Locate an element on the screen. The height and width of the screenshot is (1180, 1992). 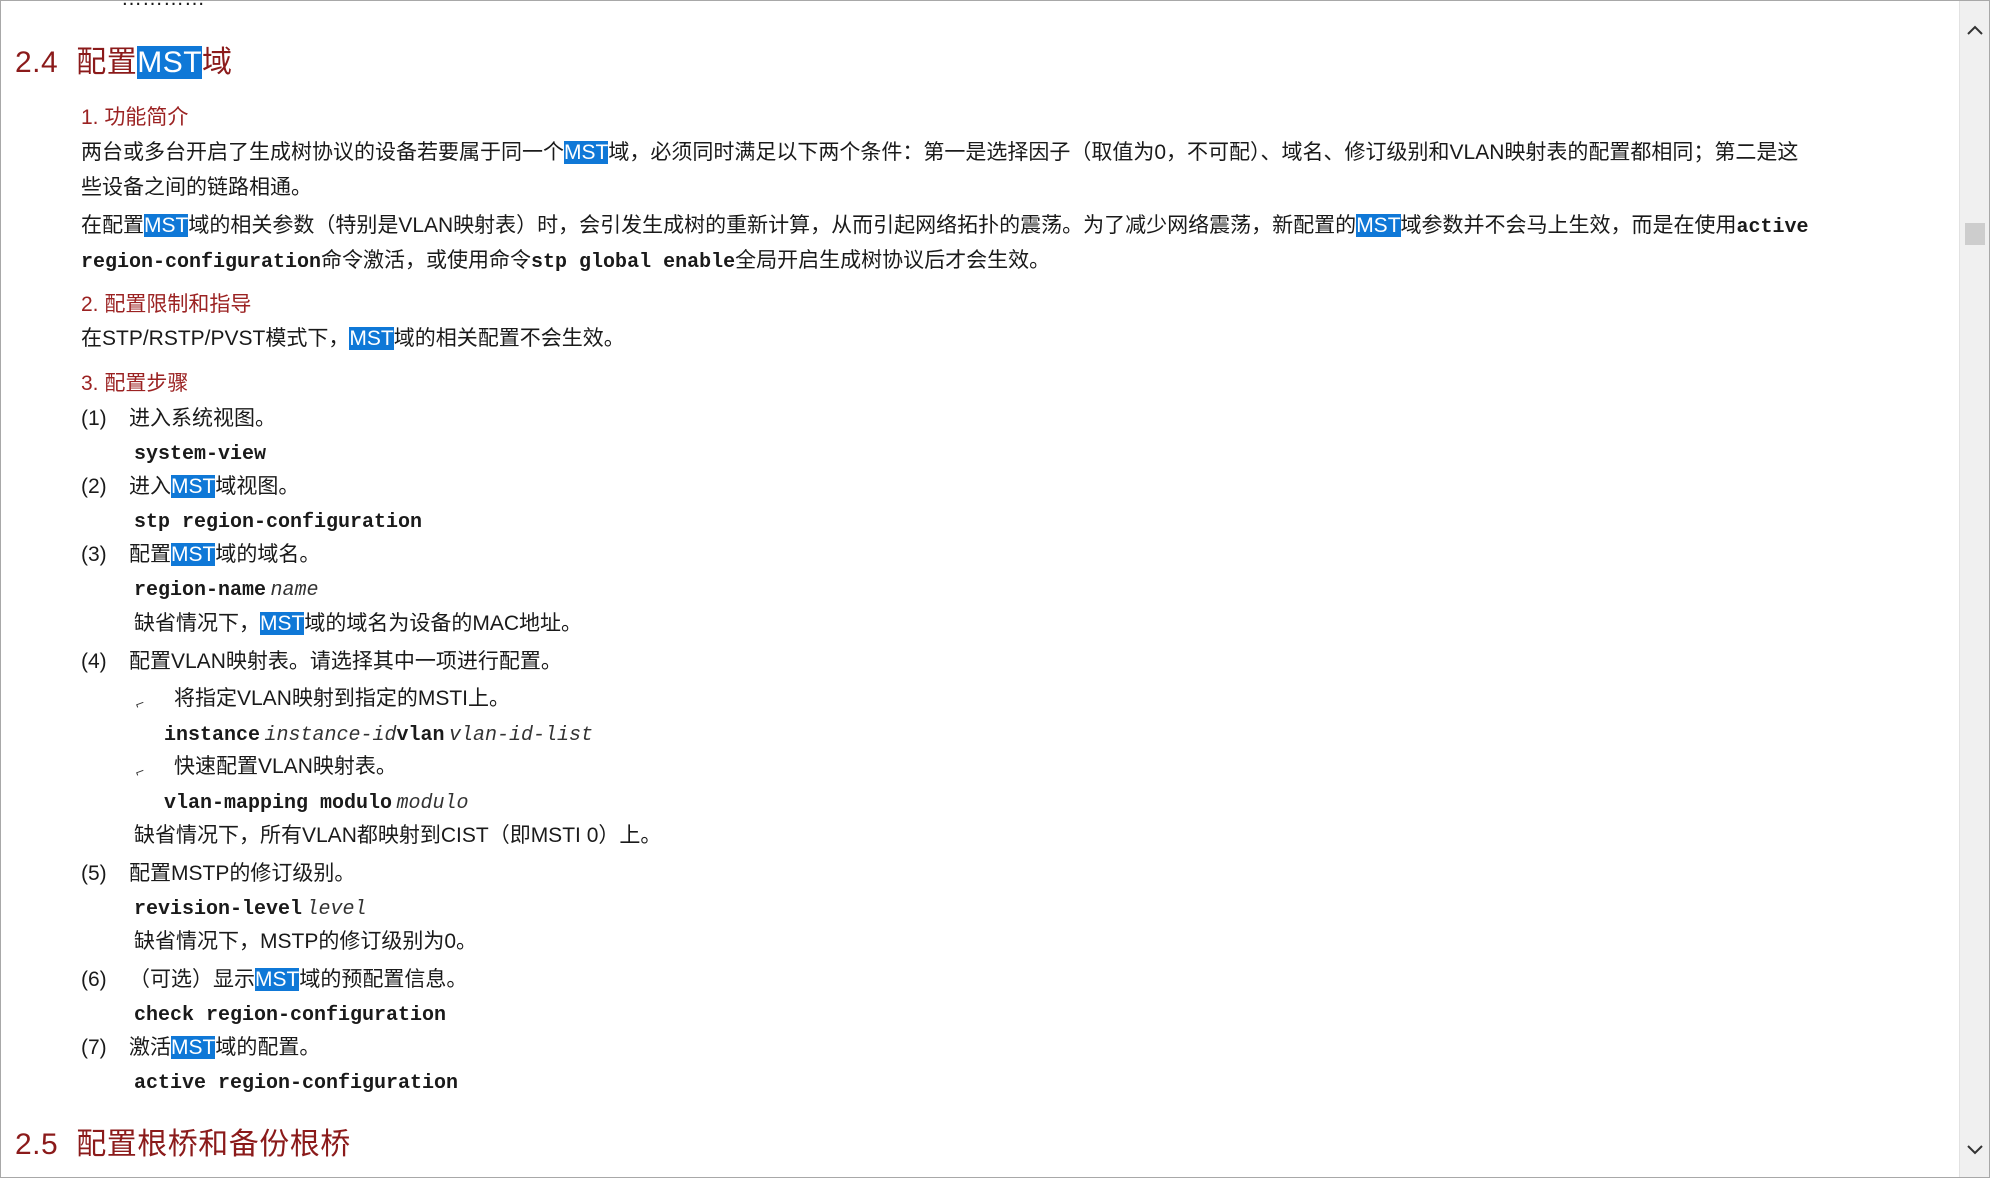
step-note: 缺省情况下，MST域的域名为设备的MAC地址。 is located at coordinates (358, 624).